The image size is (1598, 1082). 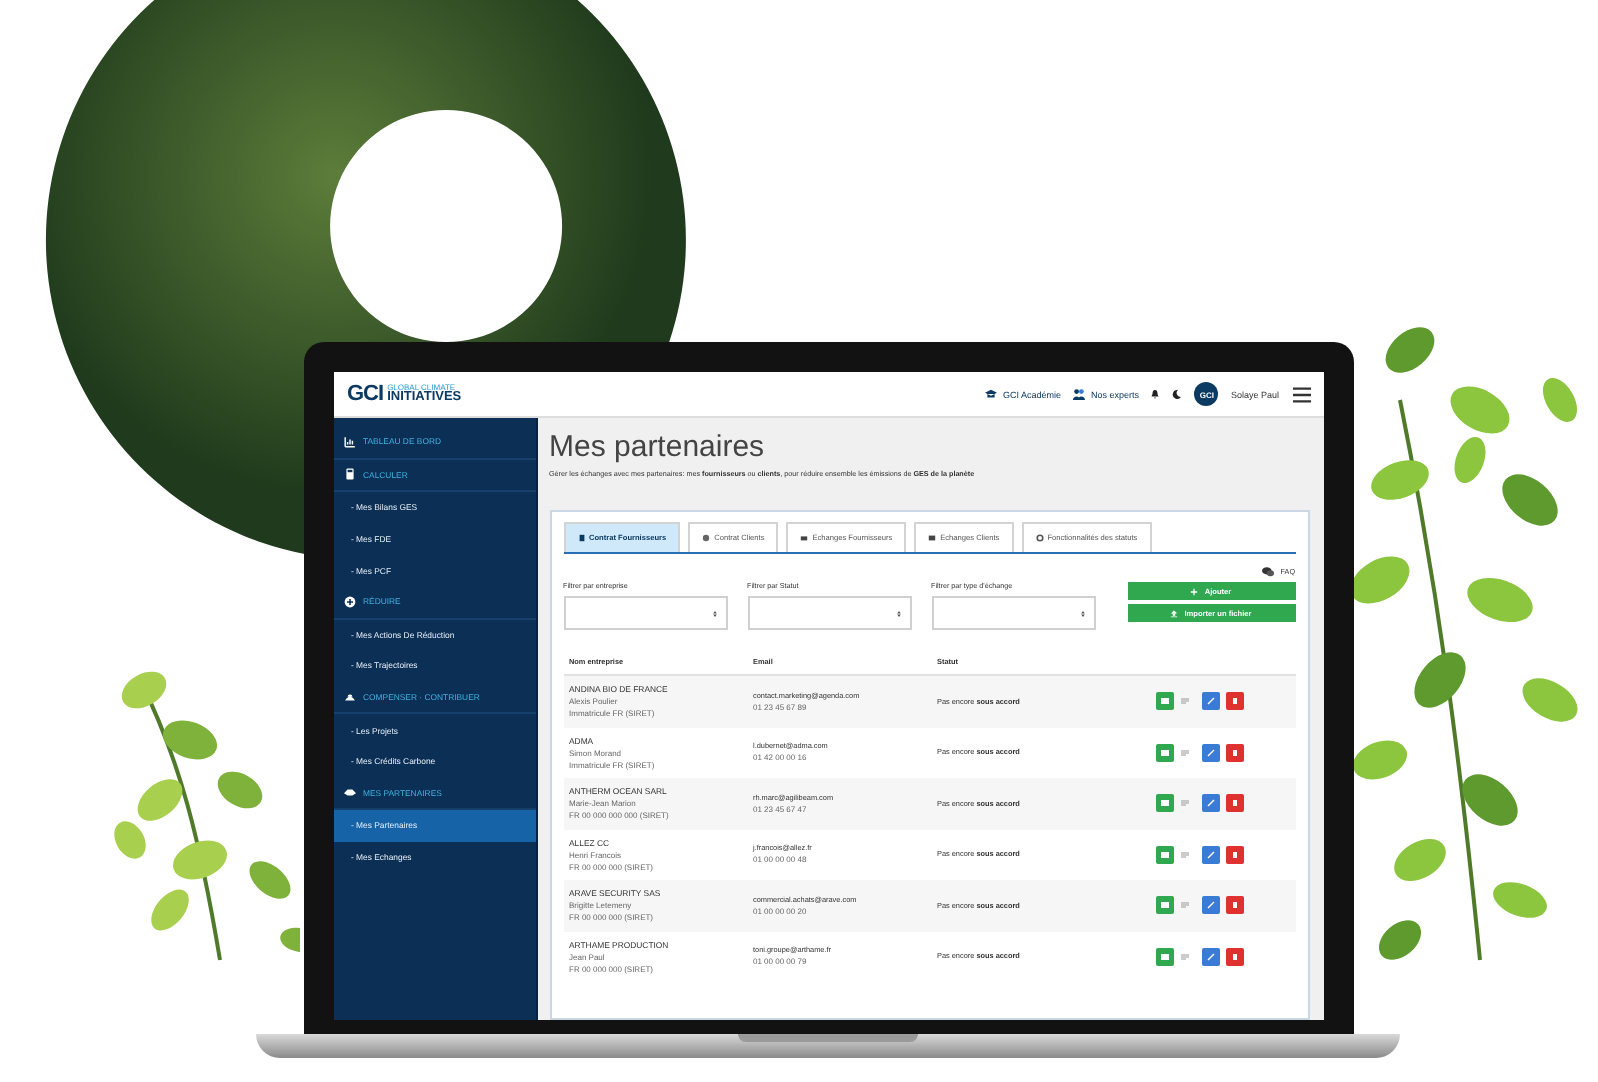 I want to click on menu-icon, so click(x=1301, y=394).